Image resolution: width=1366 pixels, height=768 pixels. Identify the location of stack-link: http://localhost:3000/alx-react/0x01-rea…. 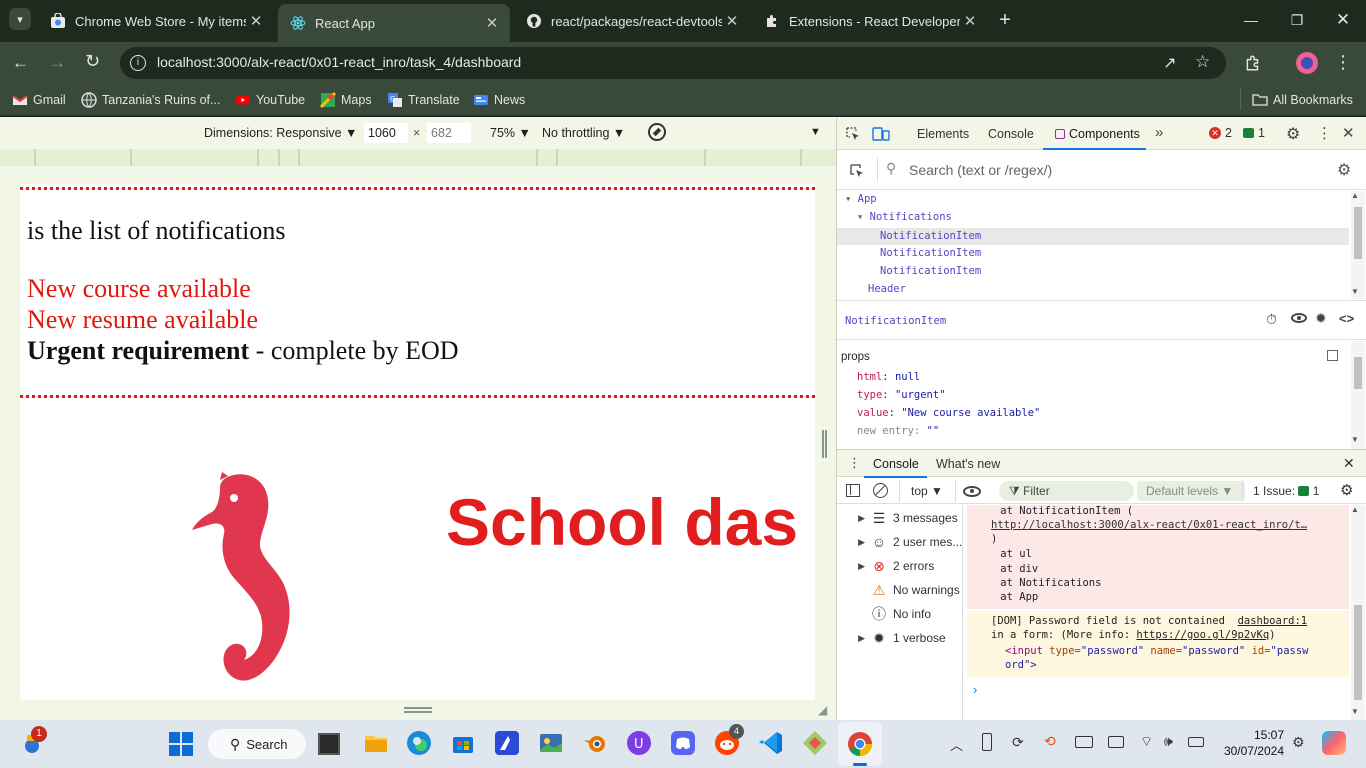
(1149, 525).